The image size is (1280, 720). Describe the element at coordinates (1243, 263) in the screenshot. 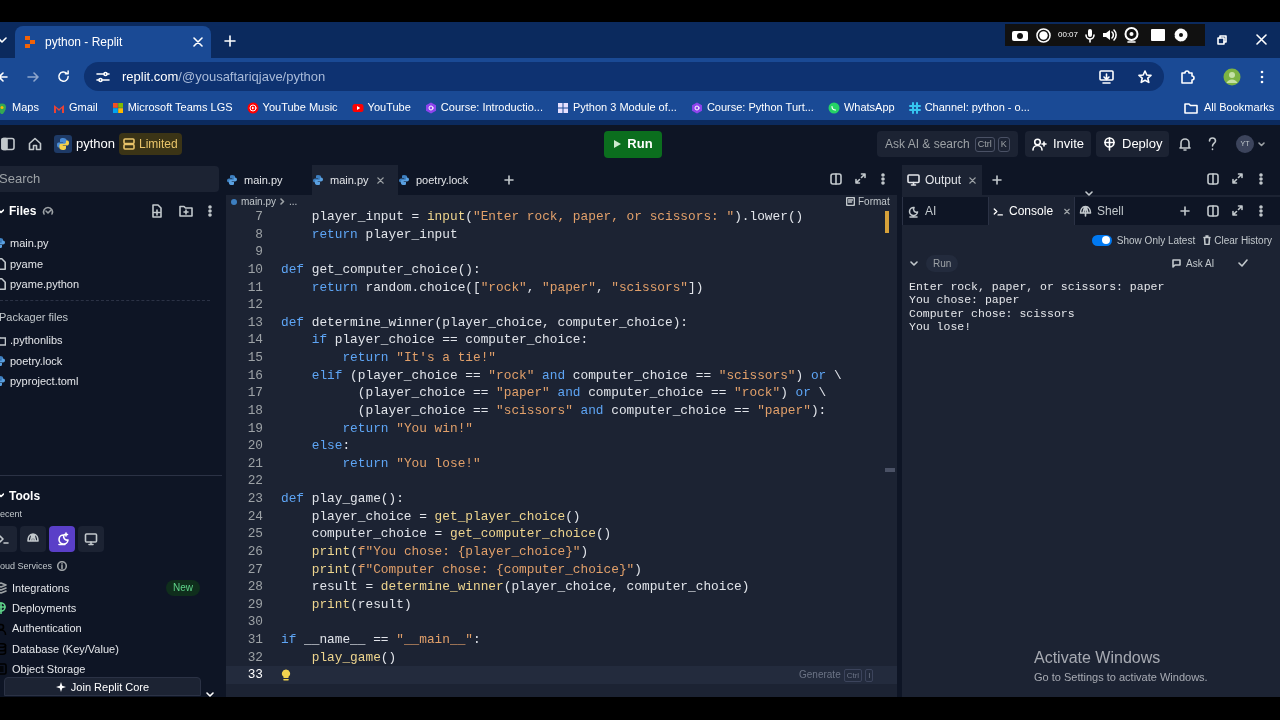

I see `check-icon` at that location.